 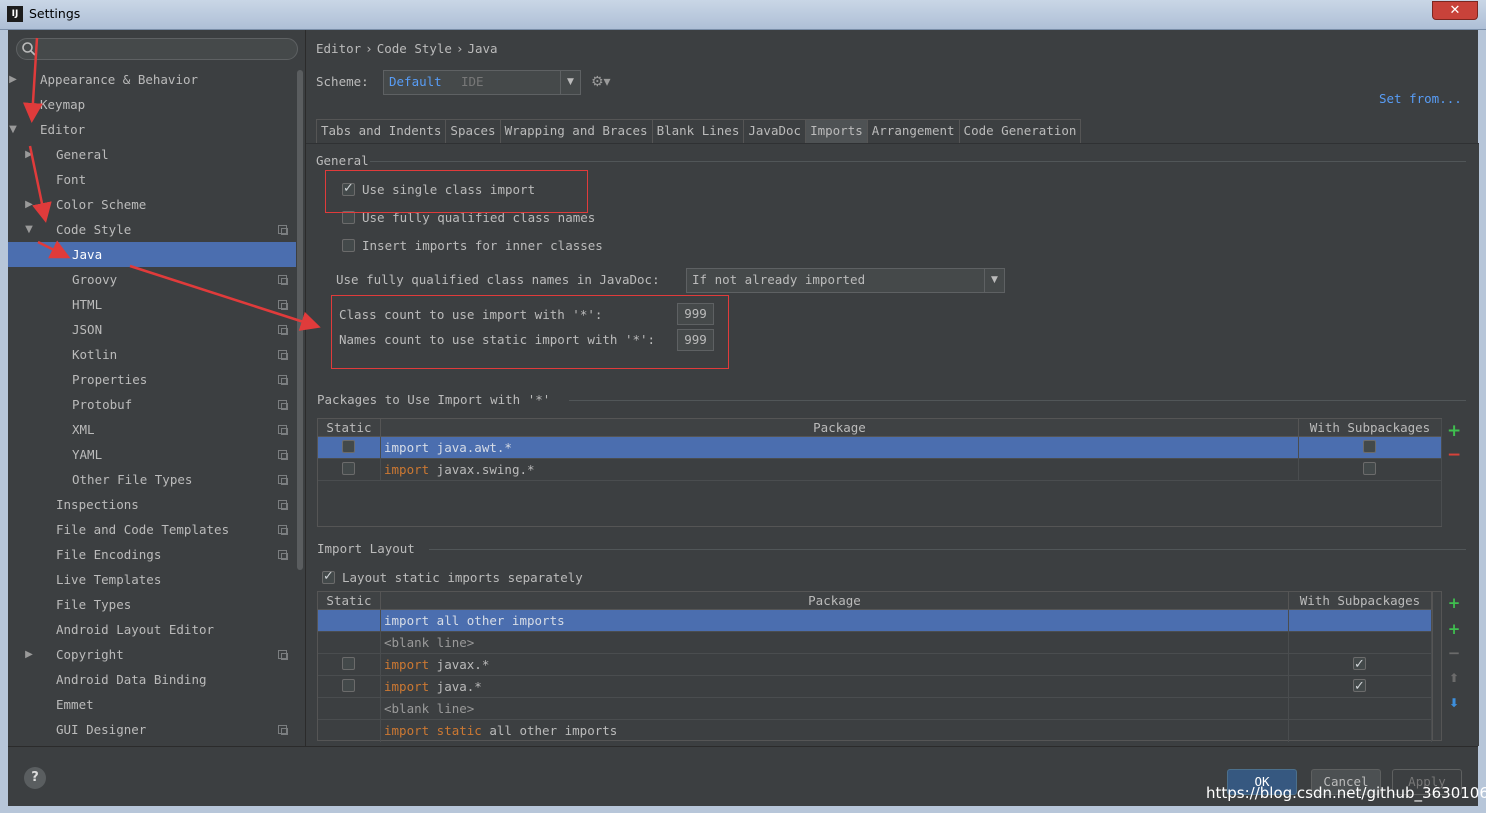 I want to click on window-frame-right, so click(x=1482, y=421).